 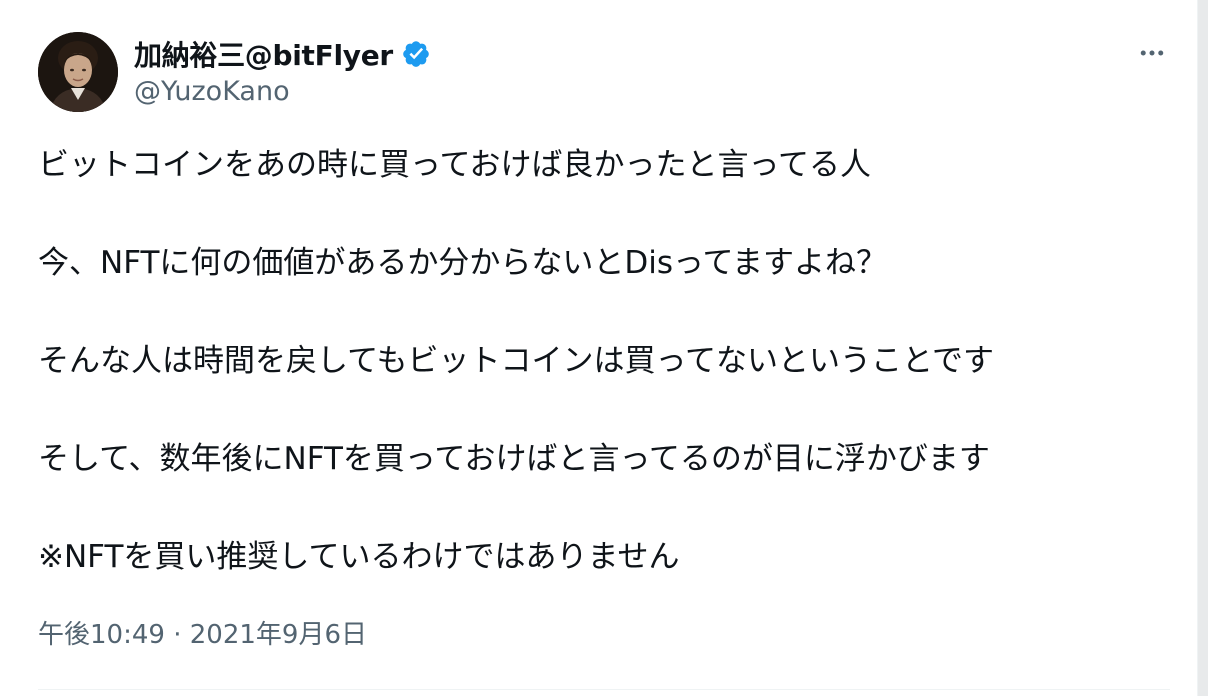 I want to click on tweet-date: 2021年9月6日, so click(x=278, y=635).